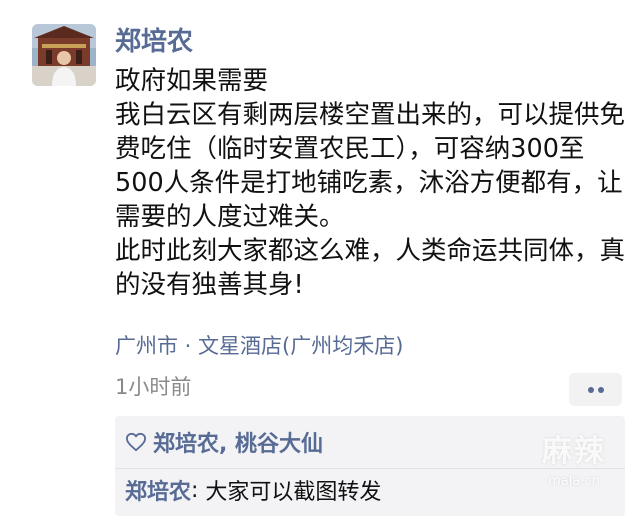 Image resolution: width=640 pixels, height=526 pixels. Describe the element at coordinates (259, 346) in the screenshot. I see `post-location: 广州市 · 文星酒店(广州均禾店)` at that location.